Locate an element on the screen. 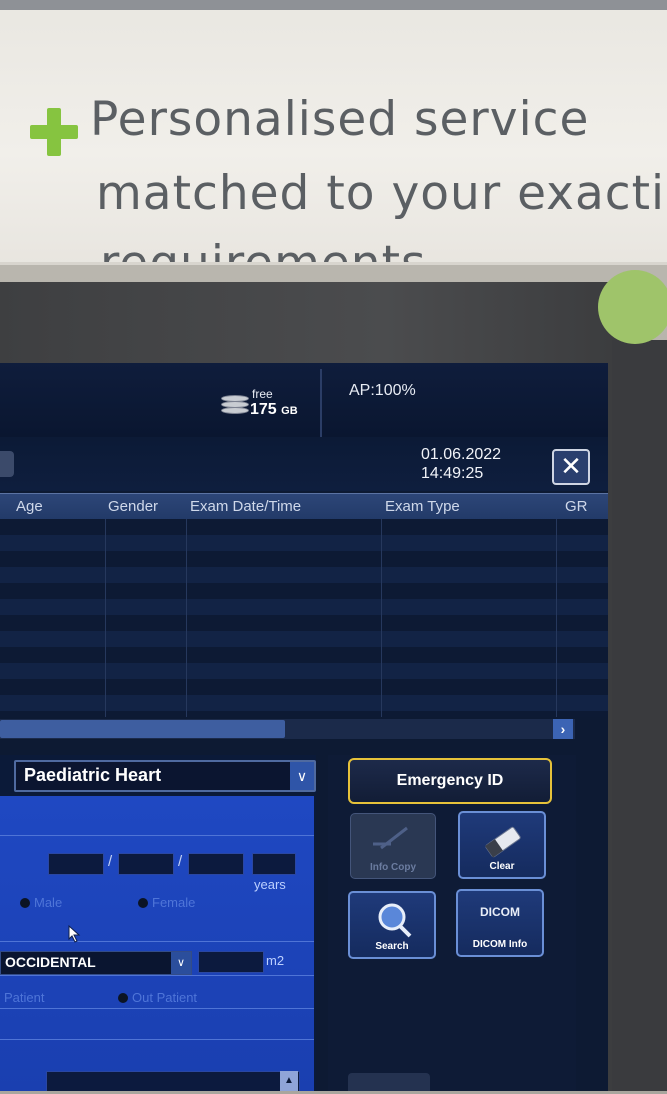 The height and width of the screenshot is (1094, 667). mouse-cursor-icon is located at coordinates (74, 934).